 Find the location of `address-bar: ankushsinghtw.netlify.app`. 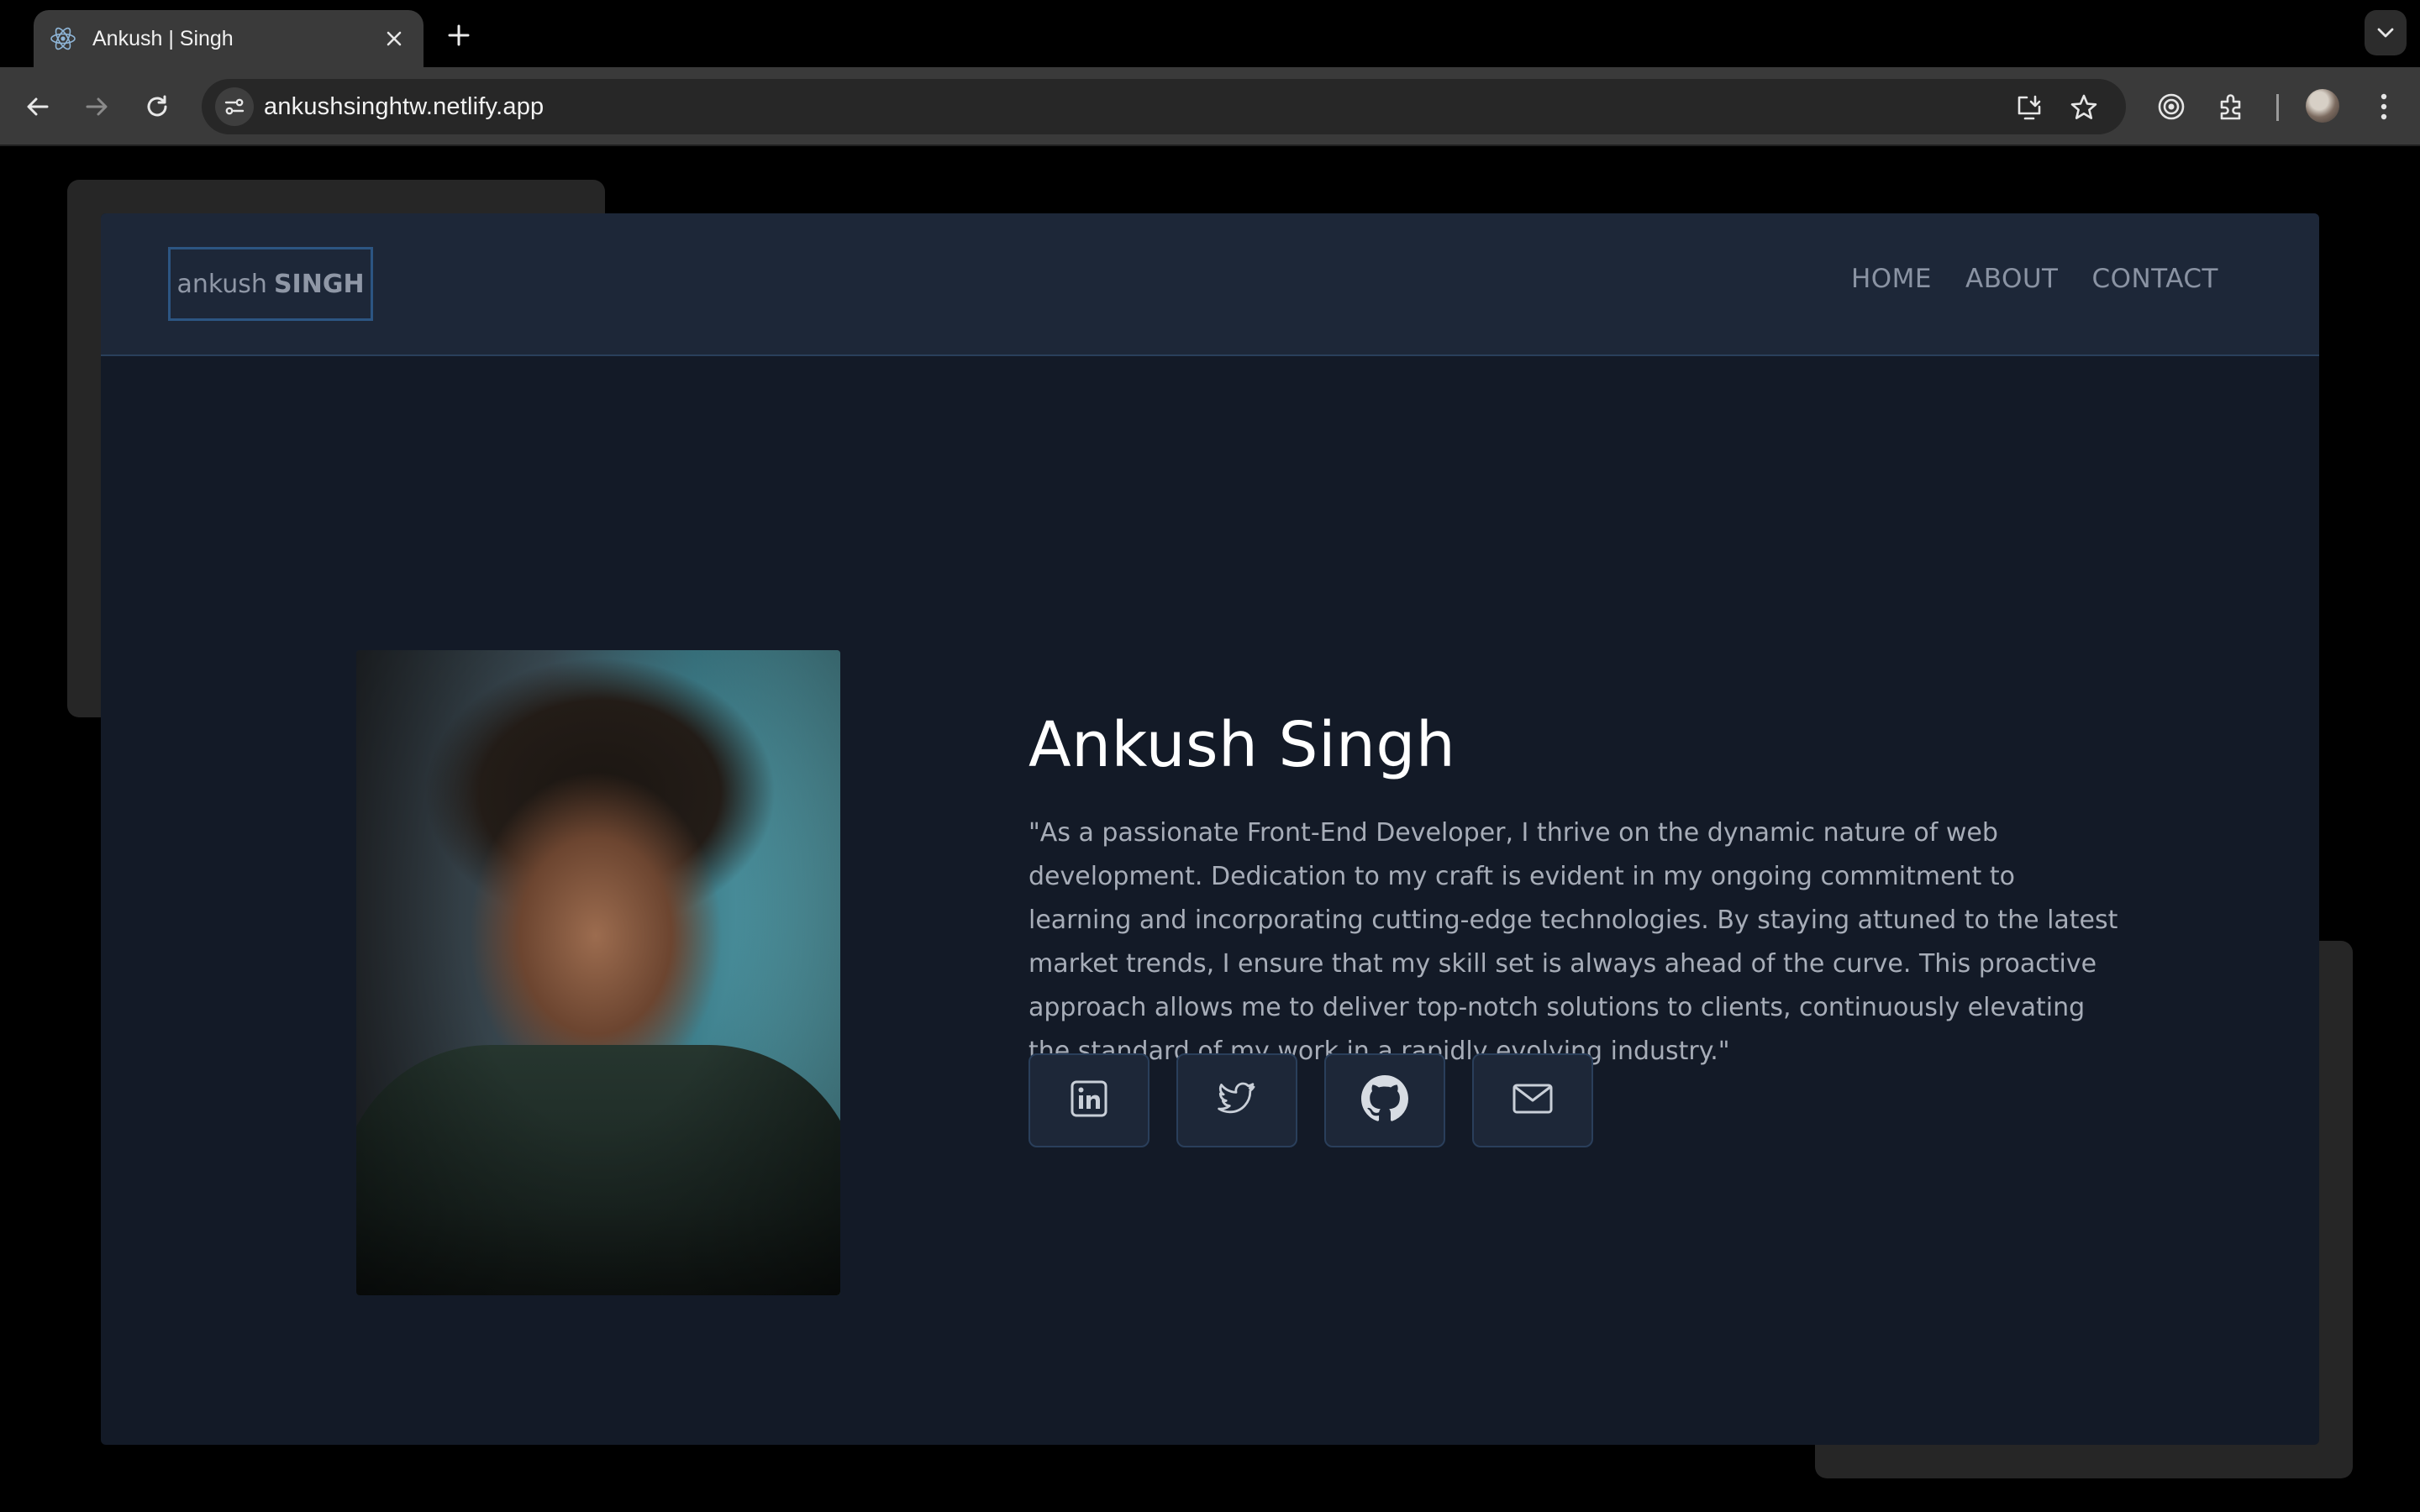

address-bar: ankushsinghtw.netlify.app is located at coordinates (1164, 106).